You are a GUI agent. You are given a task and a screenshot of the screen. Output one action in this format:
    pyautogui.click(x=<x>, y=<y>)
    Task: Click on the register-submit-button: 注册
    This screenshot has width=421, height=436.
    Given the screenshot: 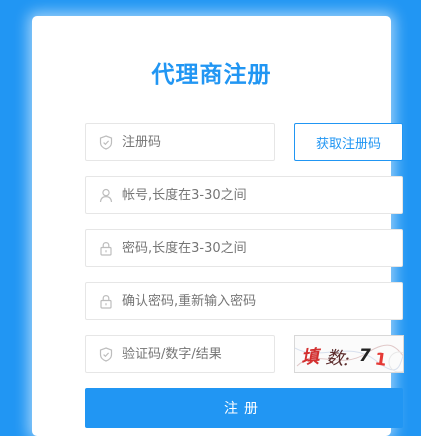 What is the action you would take?
    pyautogui.click(x=244, y=408)
    